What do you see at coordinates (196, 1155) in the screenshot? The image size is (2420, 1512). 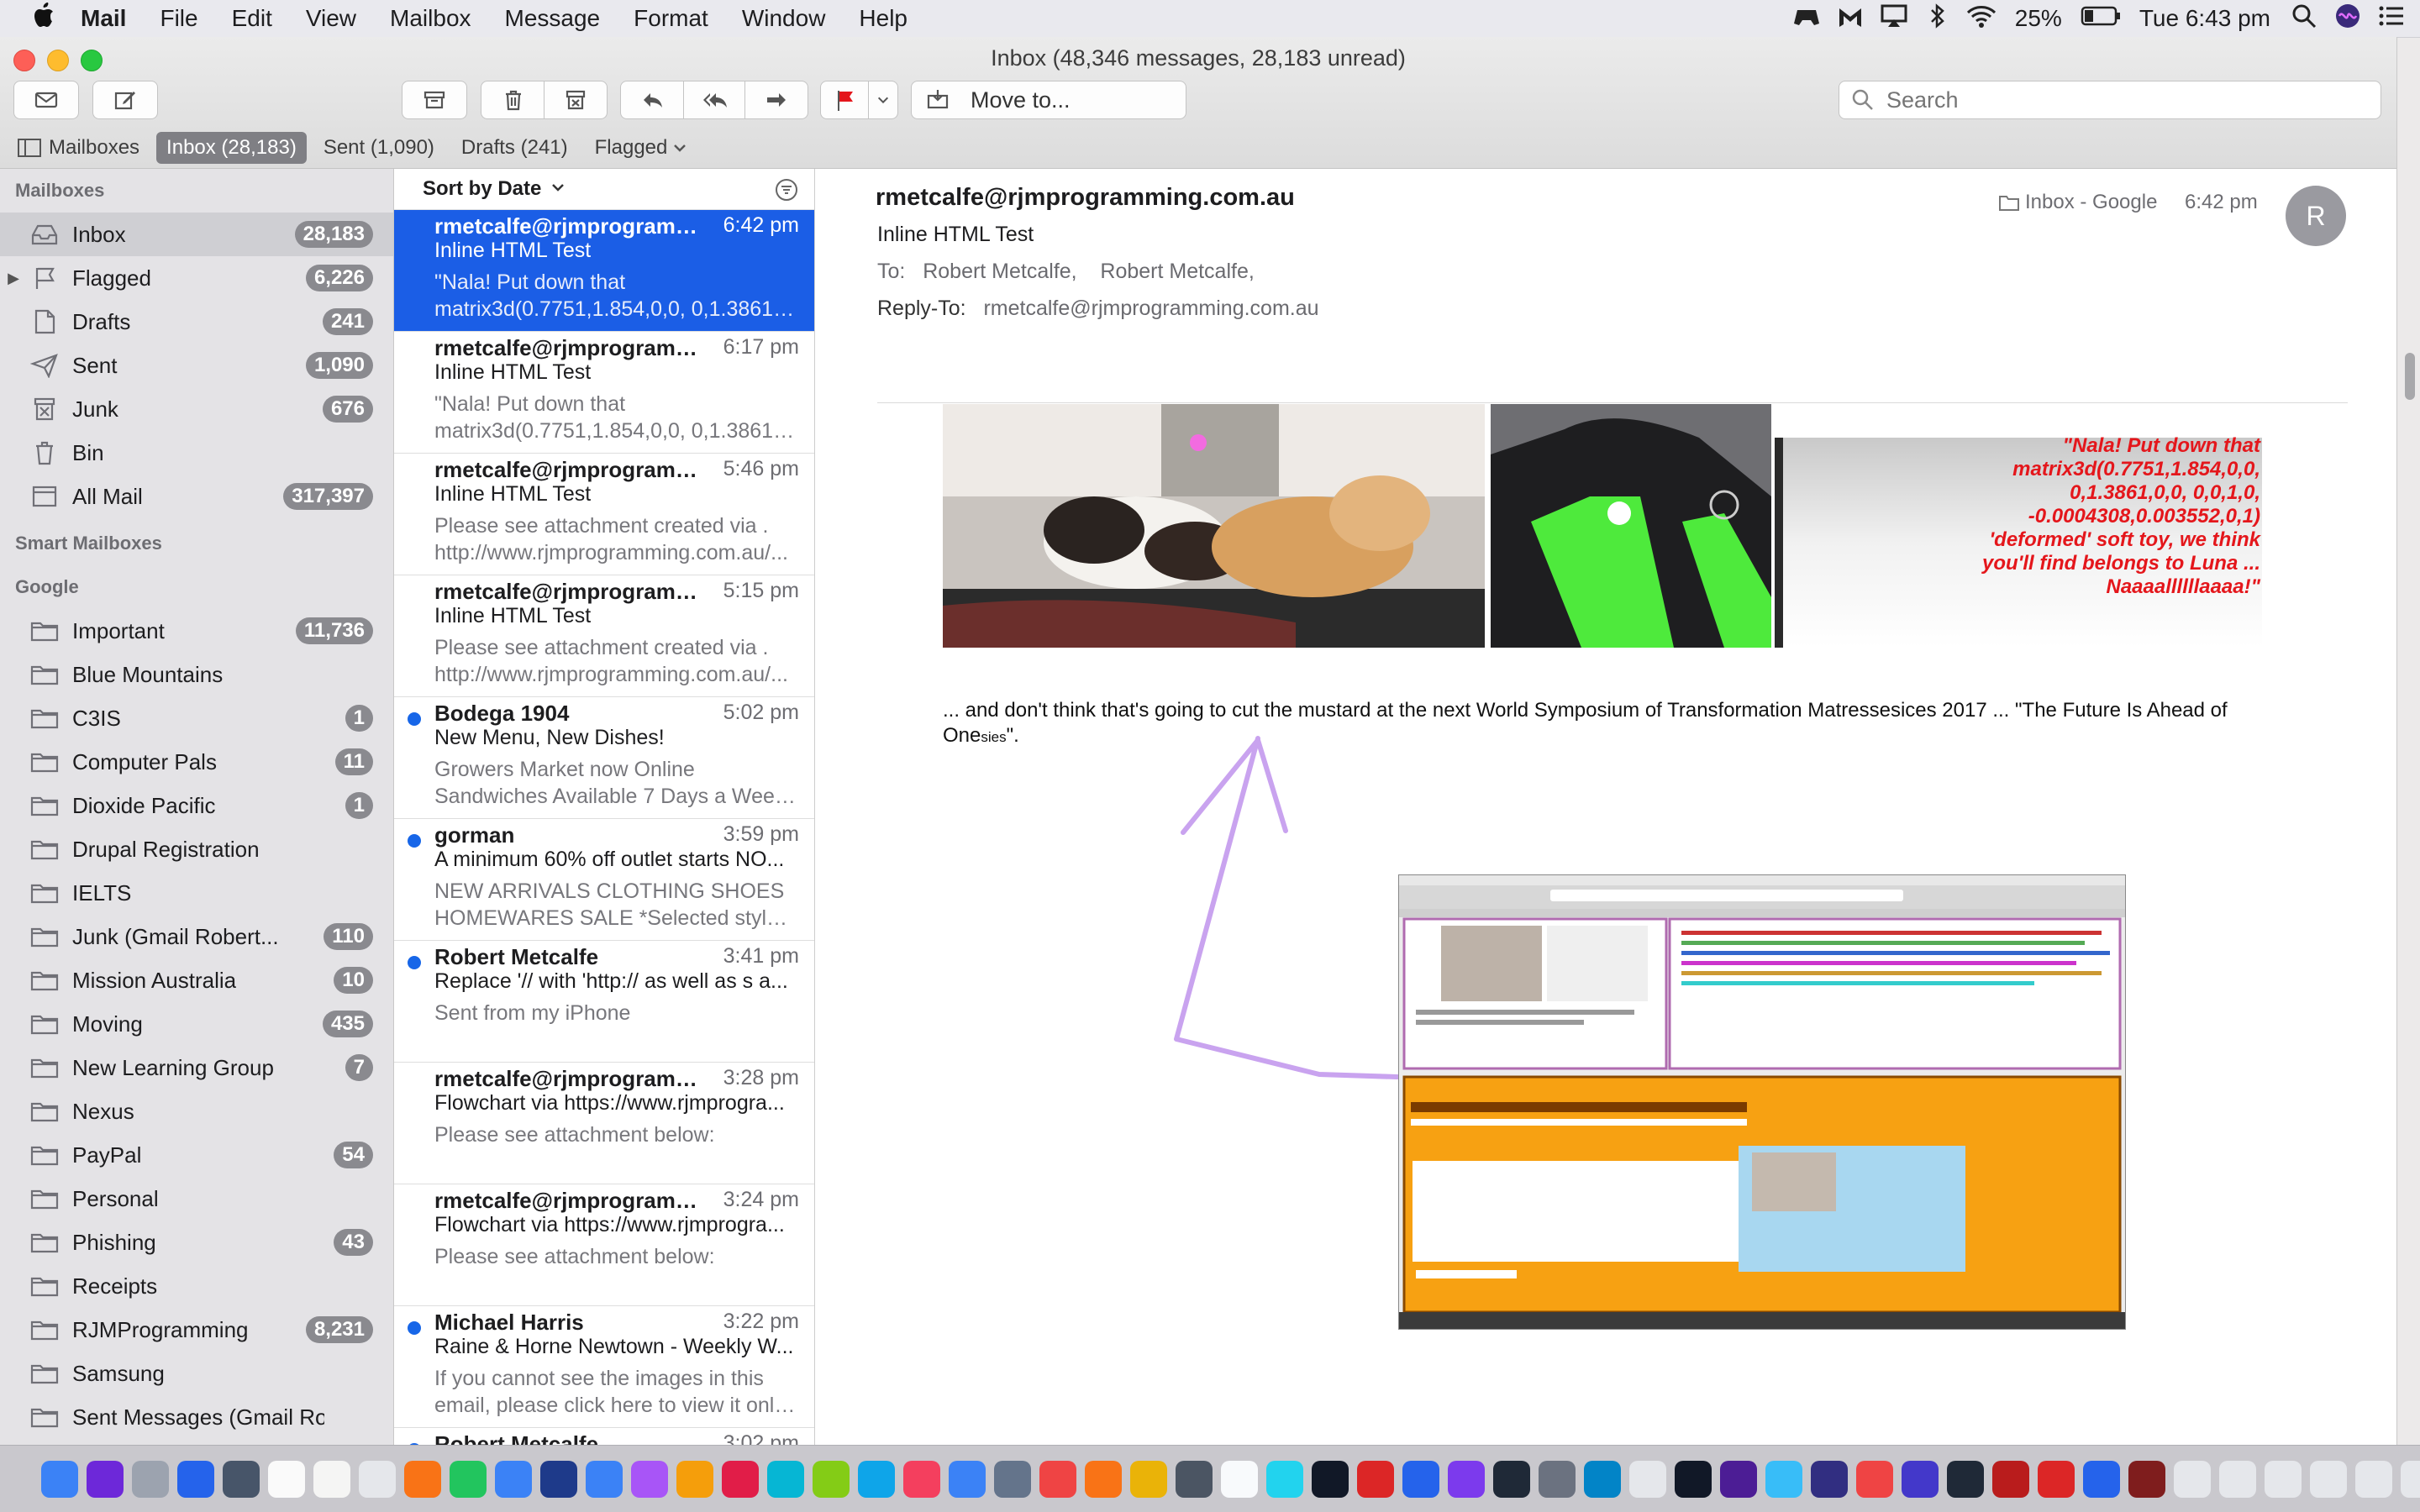 I see `sidebar-item-paypal: PayPal 54` at bounding box center [196, 1155].